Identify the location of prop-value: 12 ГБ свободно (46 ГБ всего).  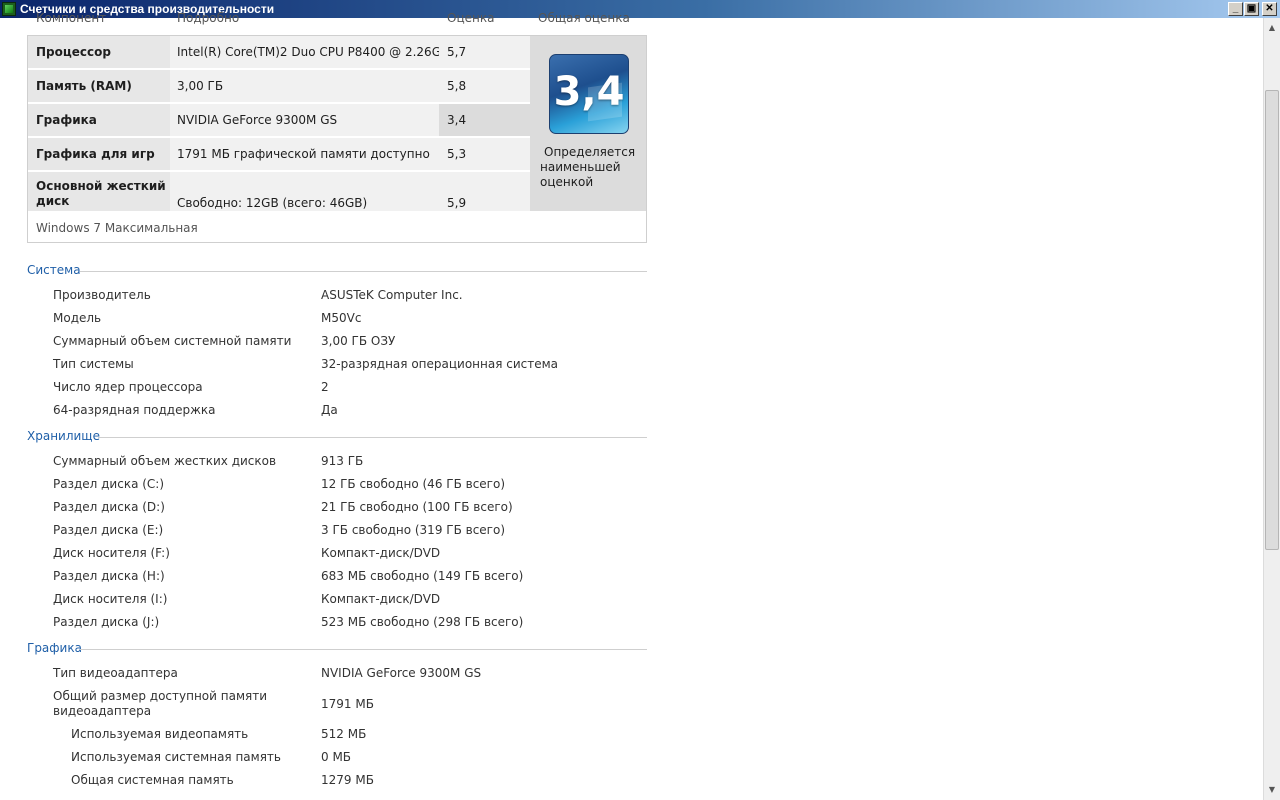
(413, 484).